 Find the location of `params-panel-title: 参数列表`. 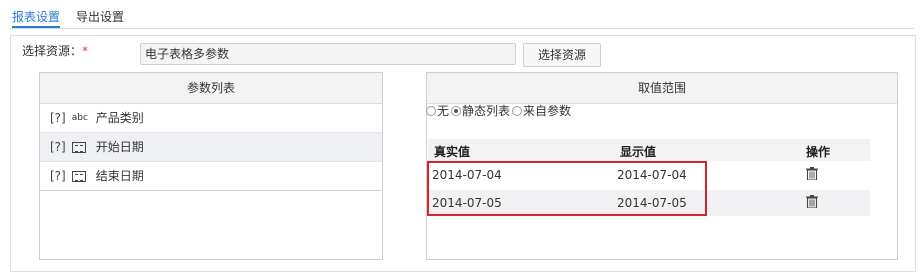

params-panel-title: 参数列表 is located at coordinates (211, 88).